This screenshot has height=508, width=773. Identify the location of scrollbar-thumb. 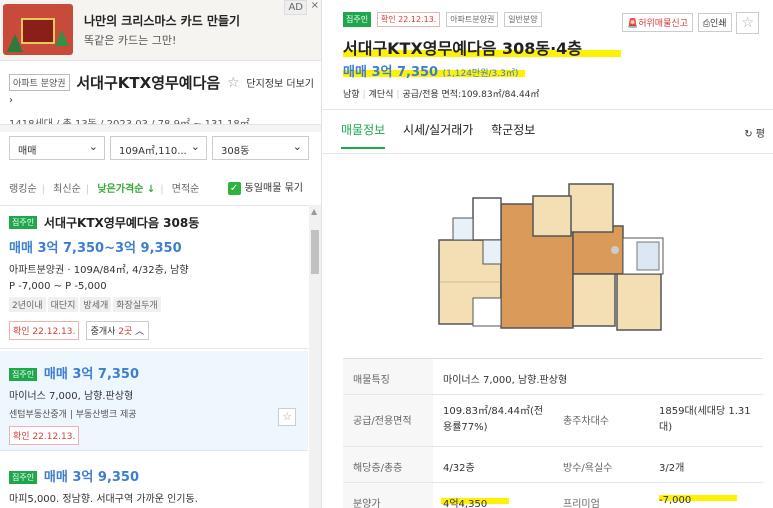
(315, 252).